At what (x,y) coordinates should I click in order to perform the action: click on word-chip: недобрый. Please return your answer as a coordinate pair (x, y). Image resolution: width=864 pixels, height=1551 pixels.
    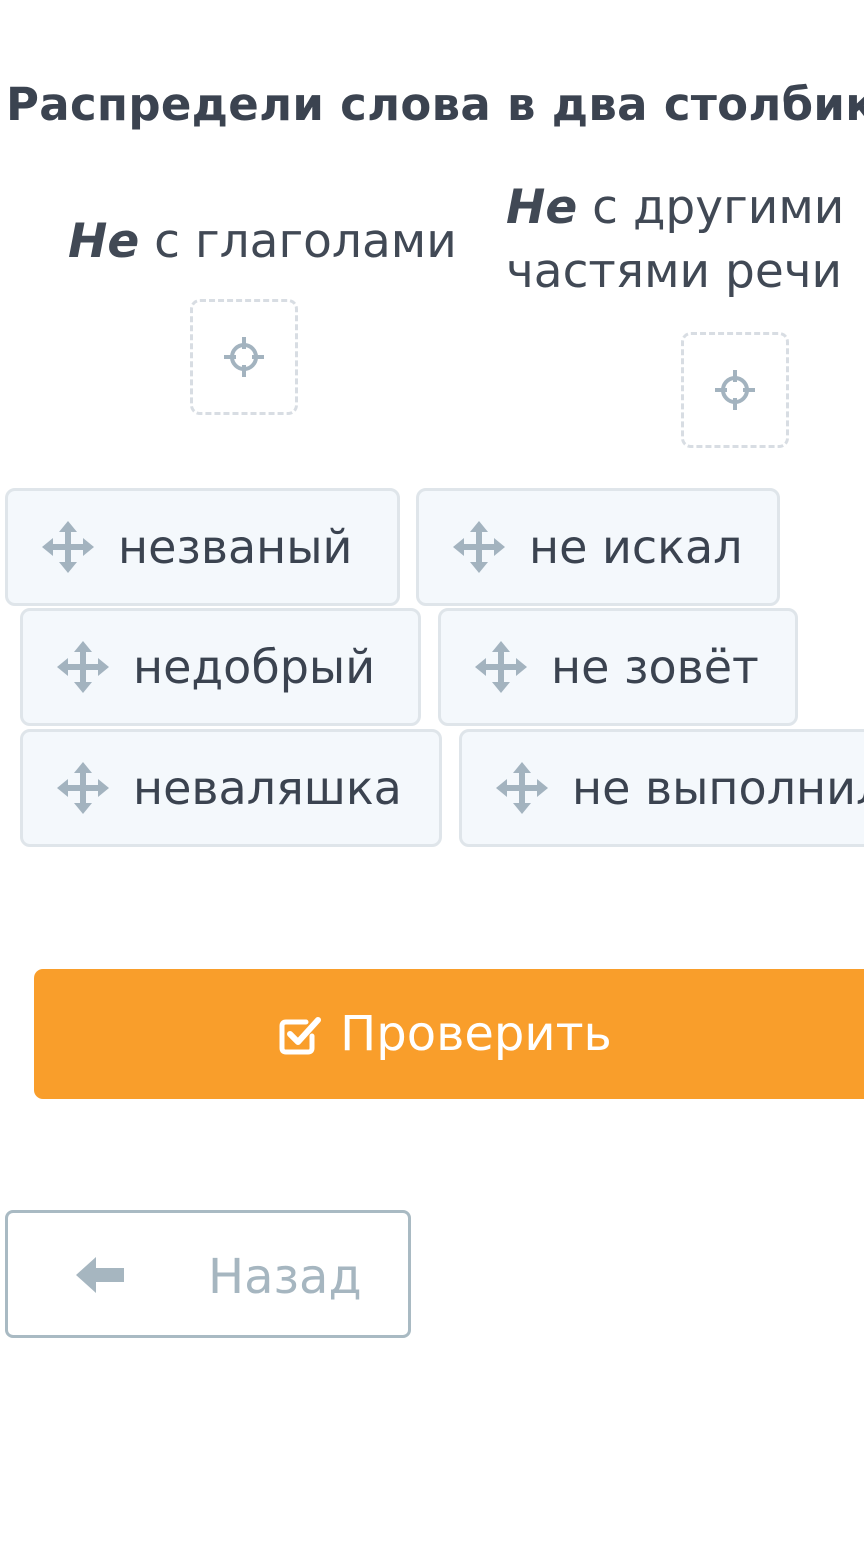
    Looking at the image, I should click on (220, 667).